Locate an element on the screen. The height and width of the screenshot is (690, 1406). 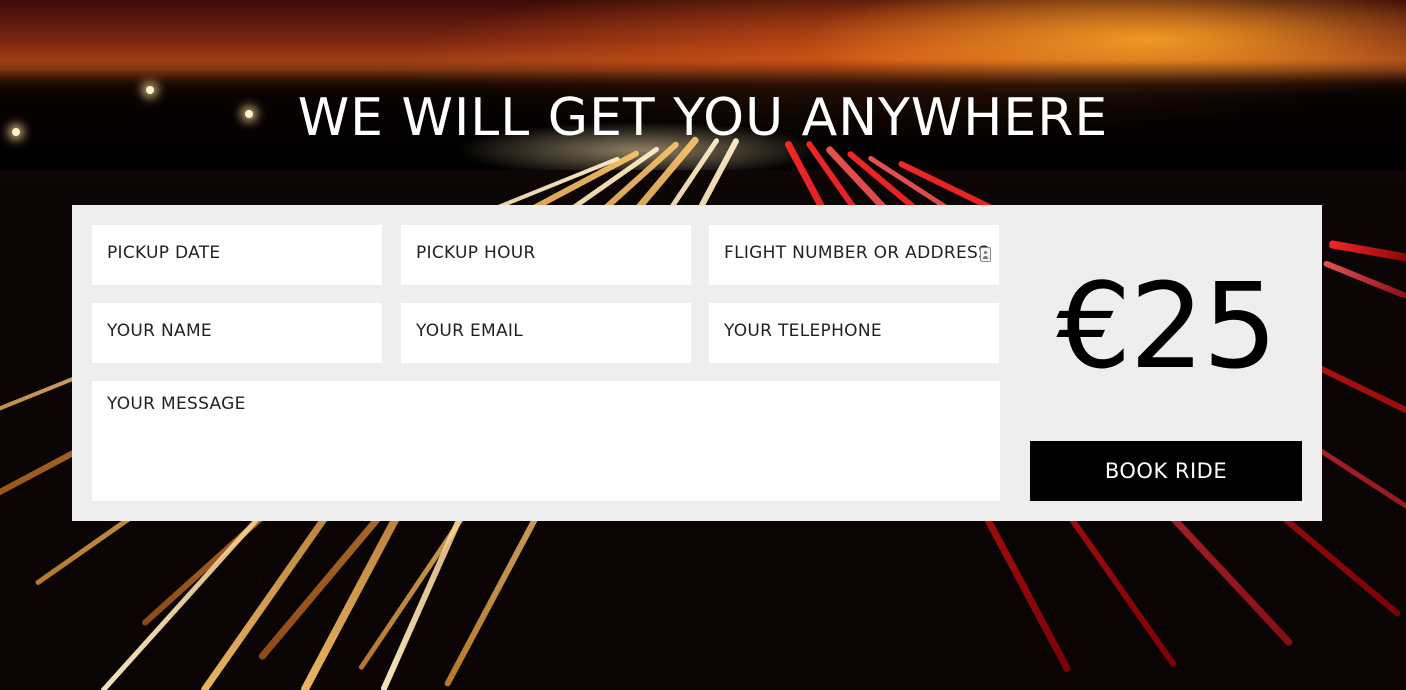
email-field: YOUR EMAIL is located at coordinates (546, 333).